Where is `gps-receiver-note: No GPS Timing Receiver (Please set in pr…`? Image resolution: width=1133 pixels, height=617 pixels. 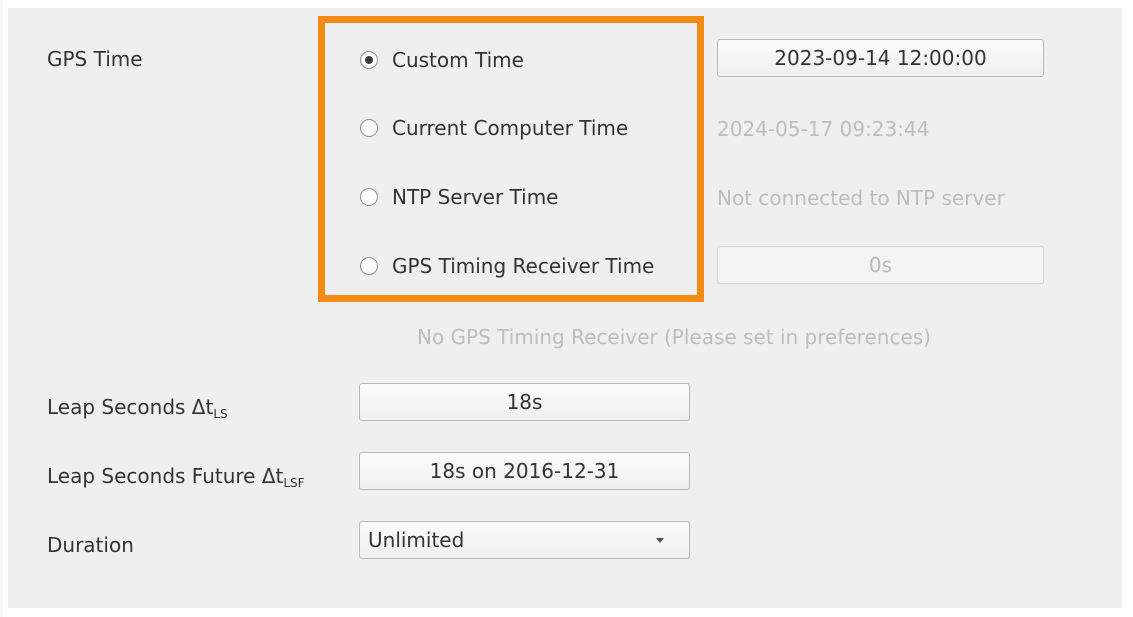 gps-receiver-note: No GPS Timing Receiver (Please set in pr… is located at coordinates (674, 337).